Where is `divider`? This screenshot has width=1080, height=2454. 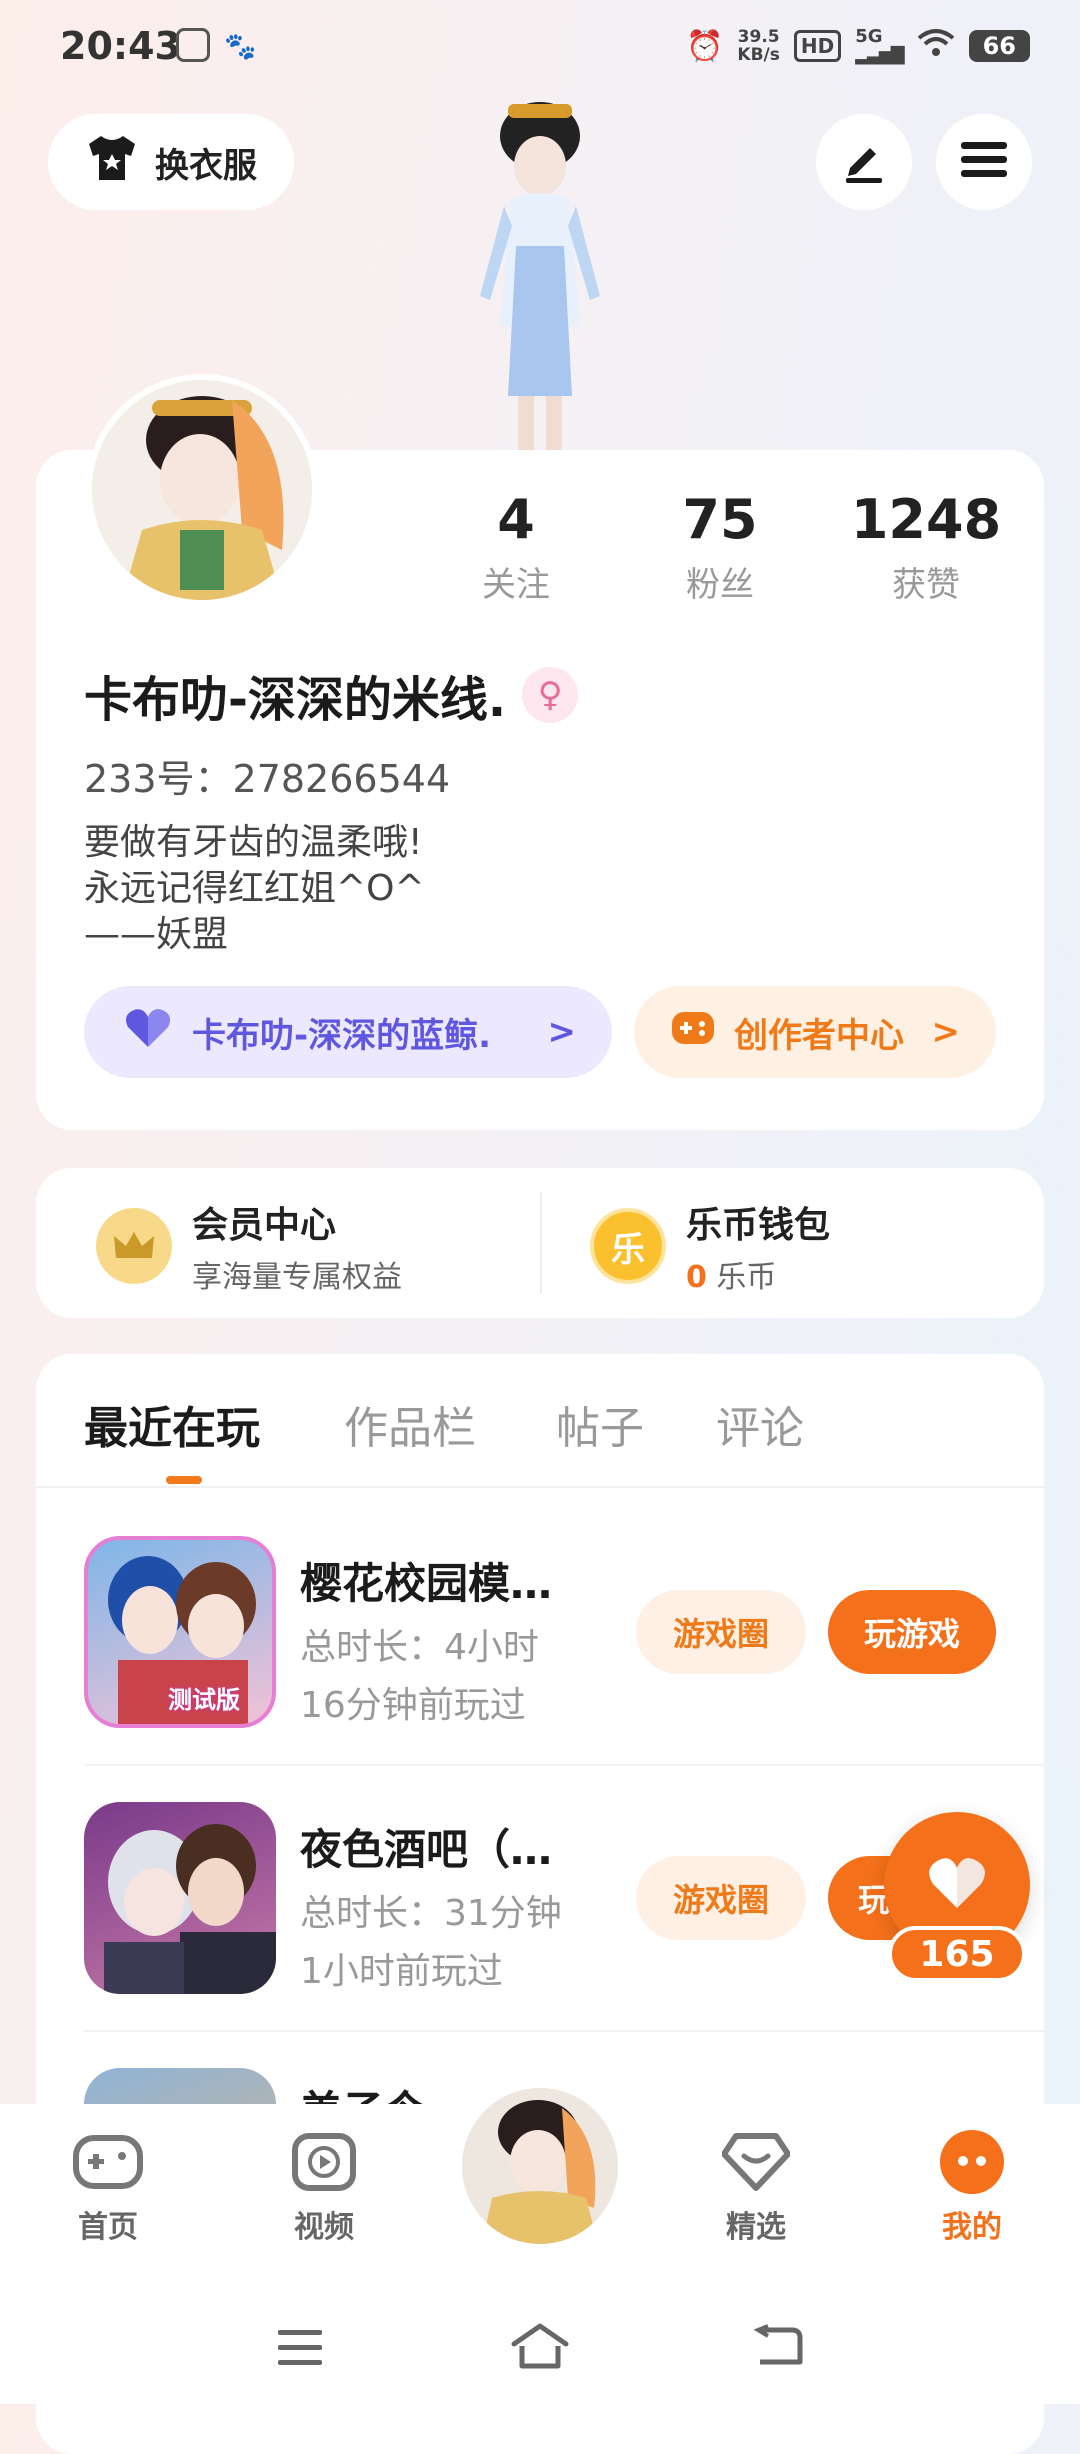 divider is located at coordinates (541, 1243).